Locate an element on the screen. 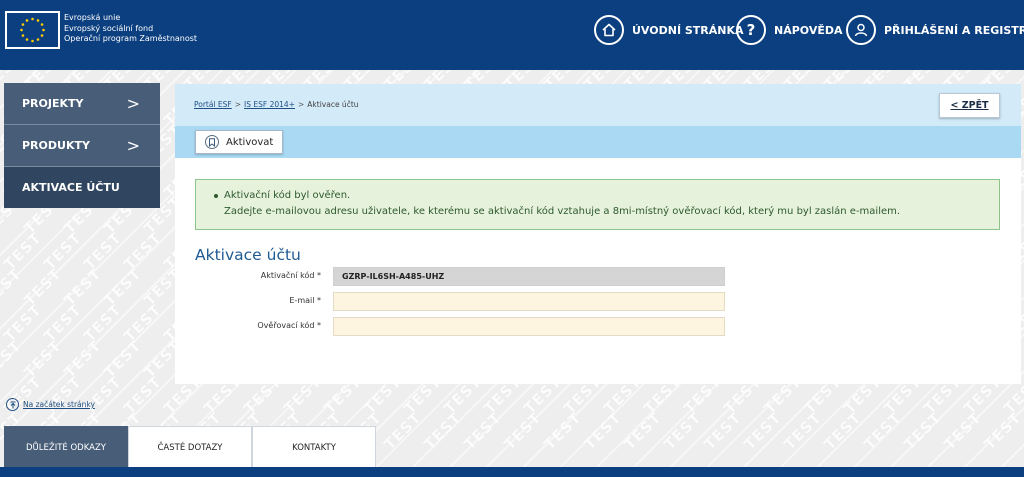 Image resolution: width=1024 pixels, height=477 pixels. activation-code-field: GZRP-IL6SH-A485-UHZ is located at coordinates (529, 276).